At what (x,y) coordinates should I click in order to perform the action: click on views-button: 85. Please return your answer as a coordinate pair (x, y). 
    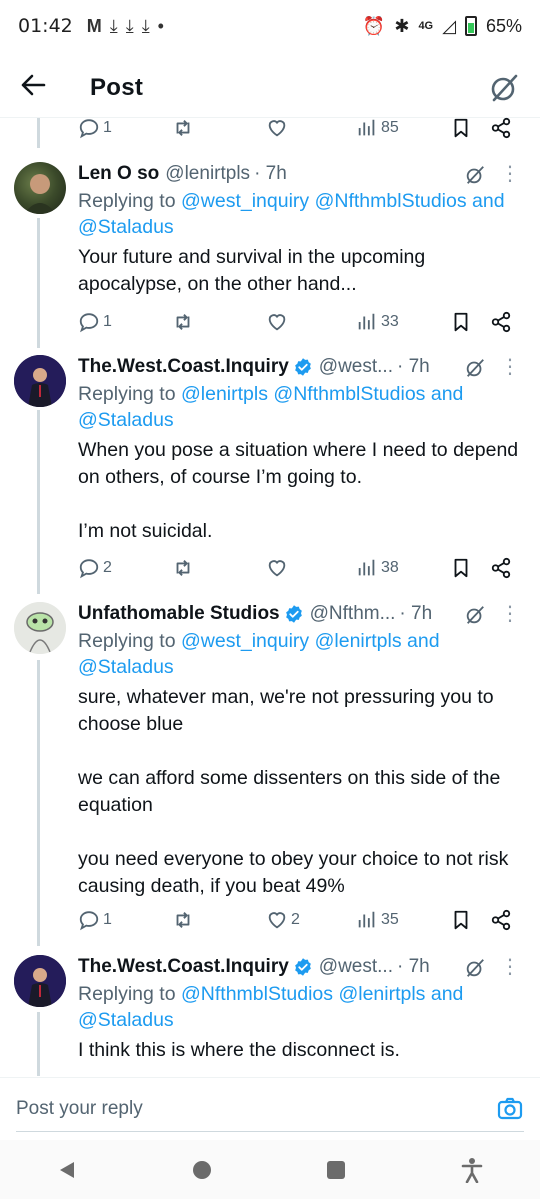
    Looking at the image, I should click on (377, 128).